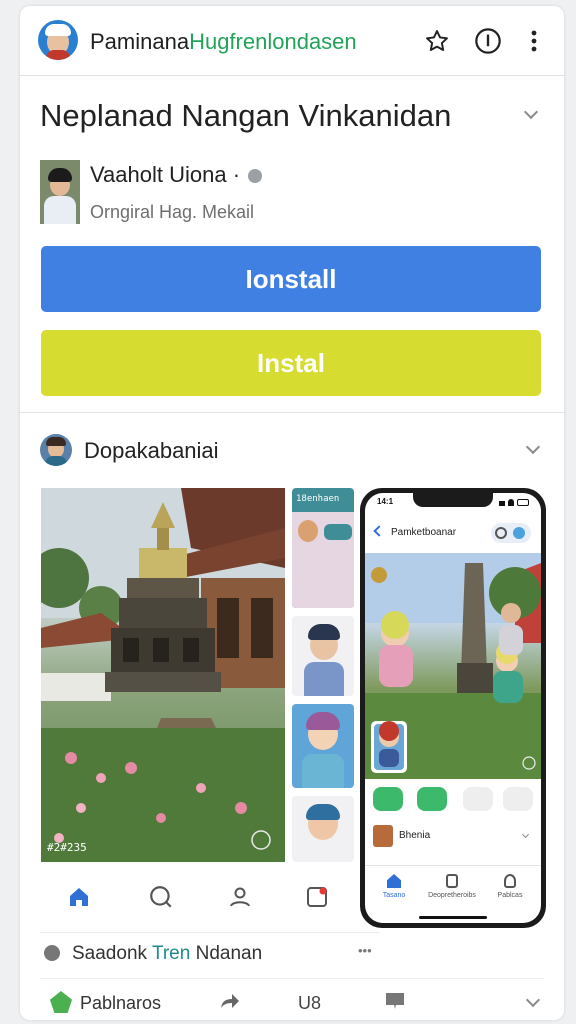 The image size is (576, 1024). I want to click on account-avatar, so click(58, 40).